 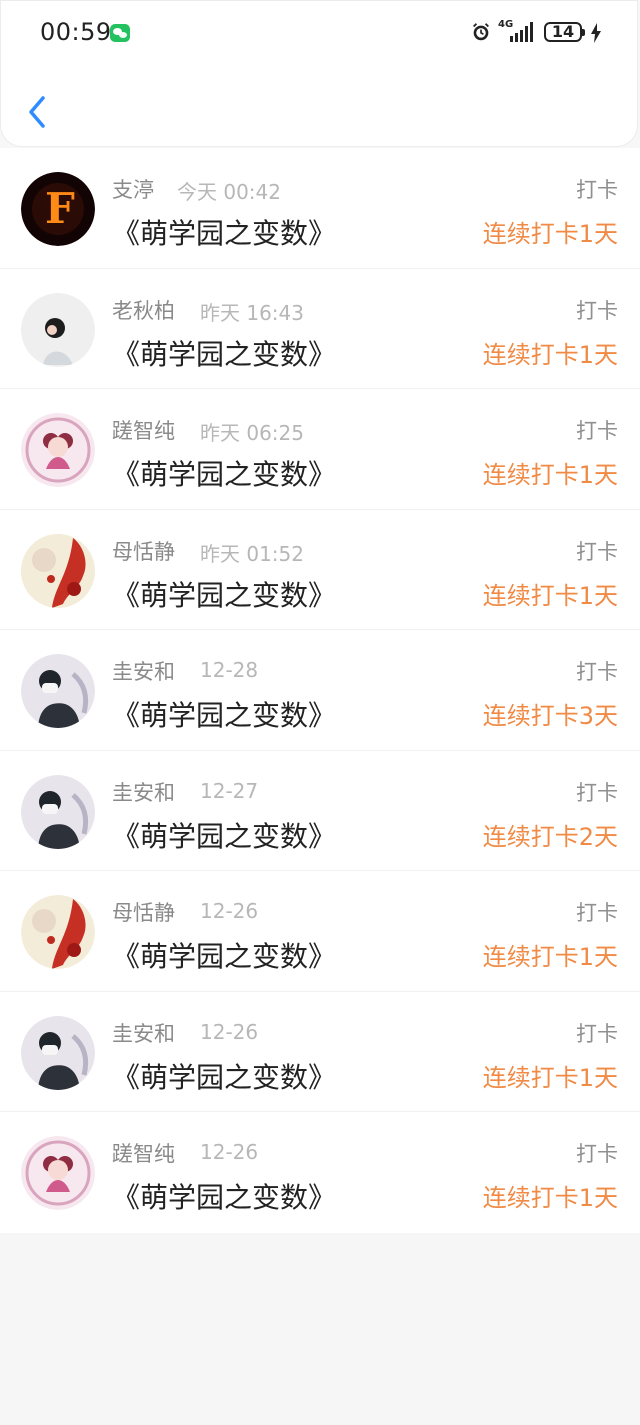 I want to click on post-time: 昨天 01:52, so click(x=252, y=553).